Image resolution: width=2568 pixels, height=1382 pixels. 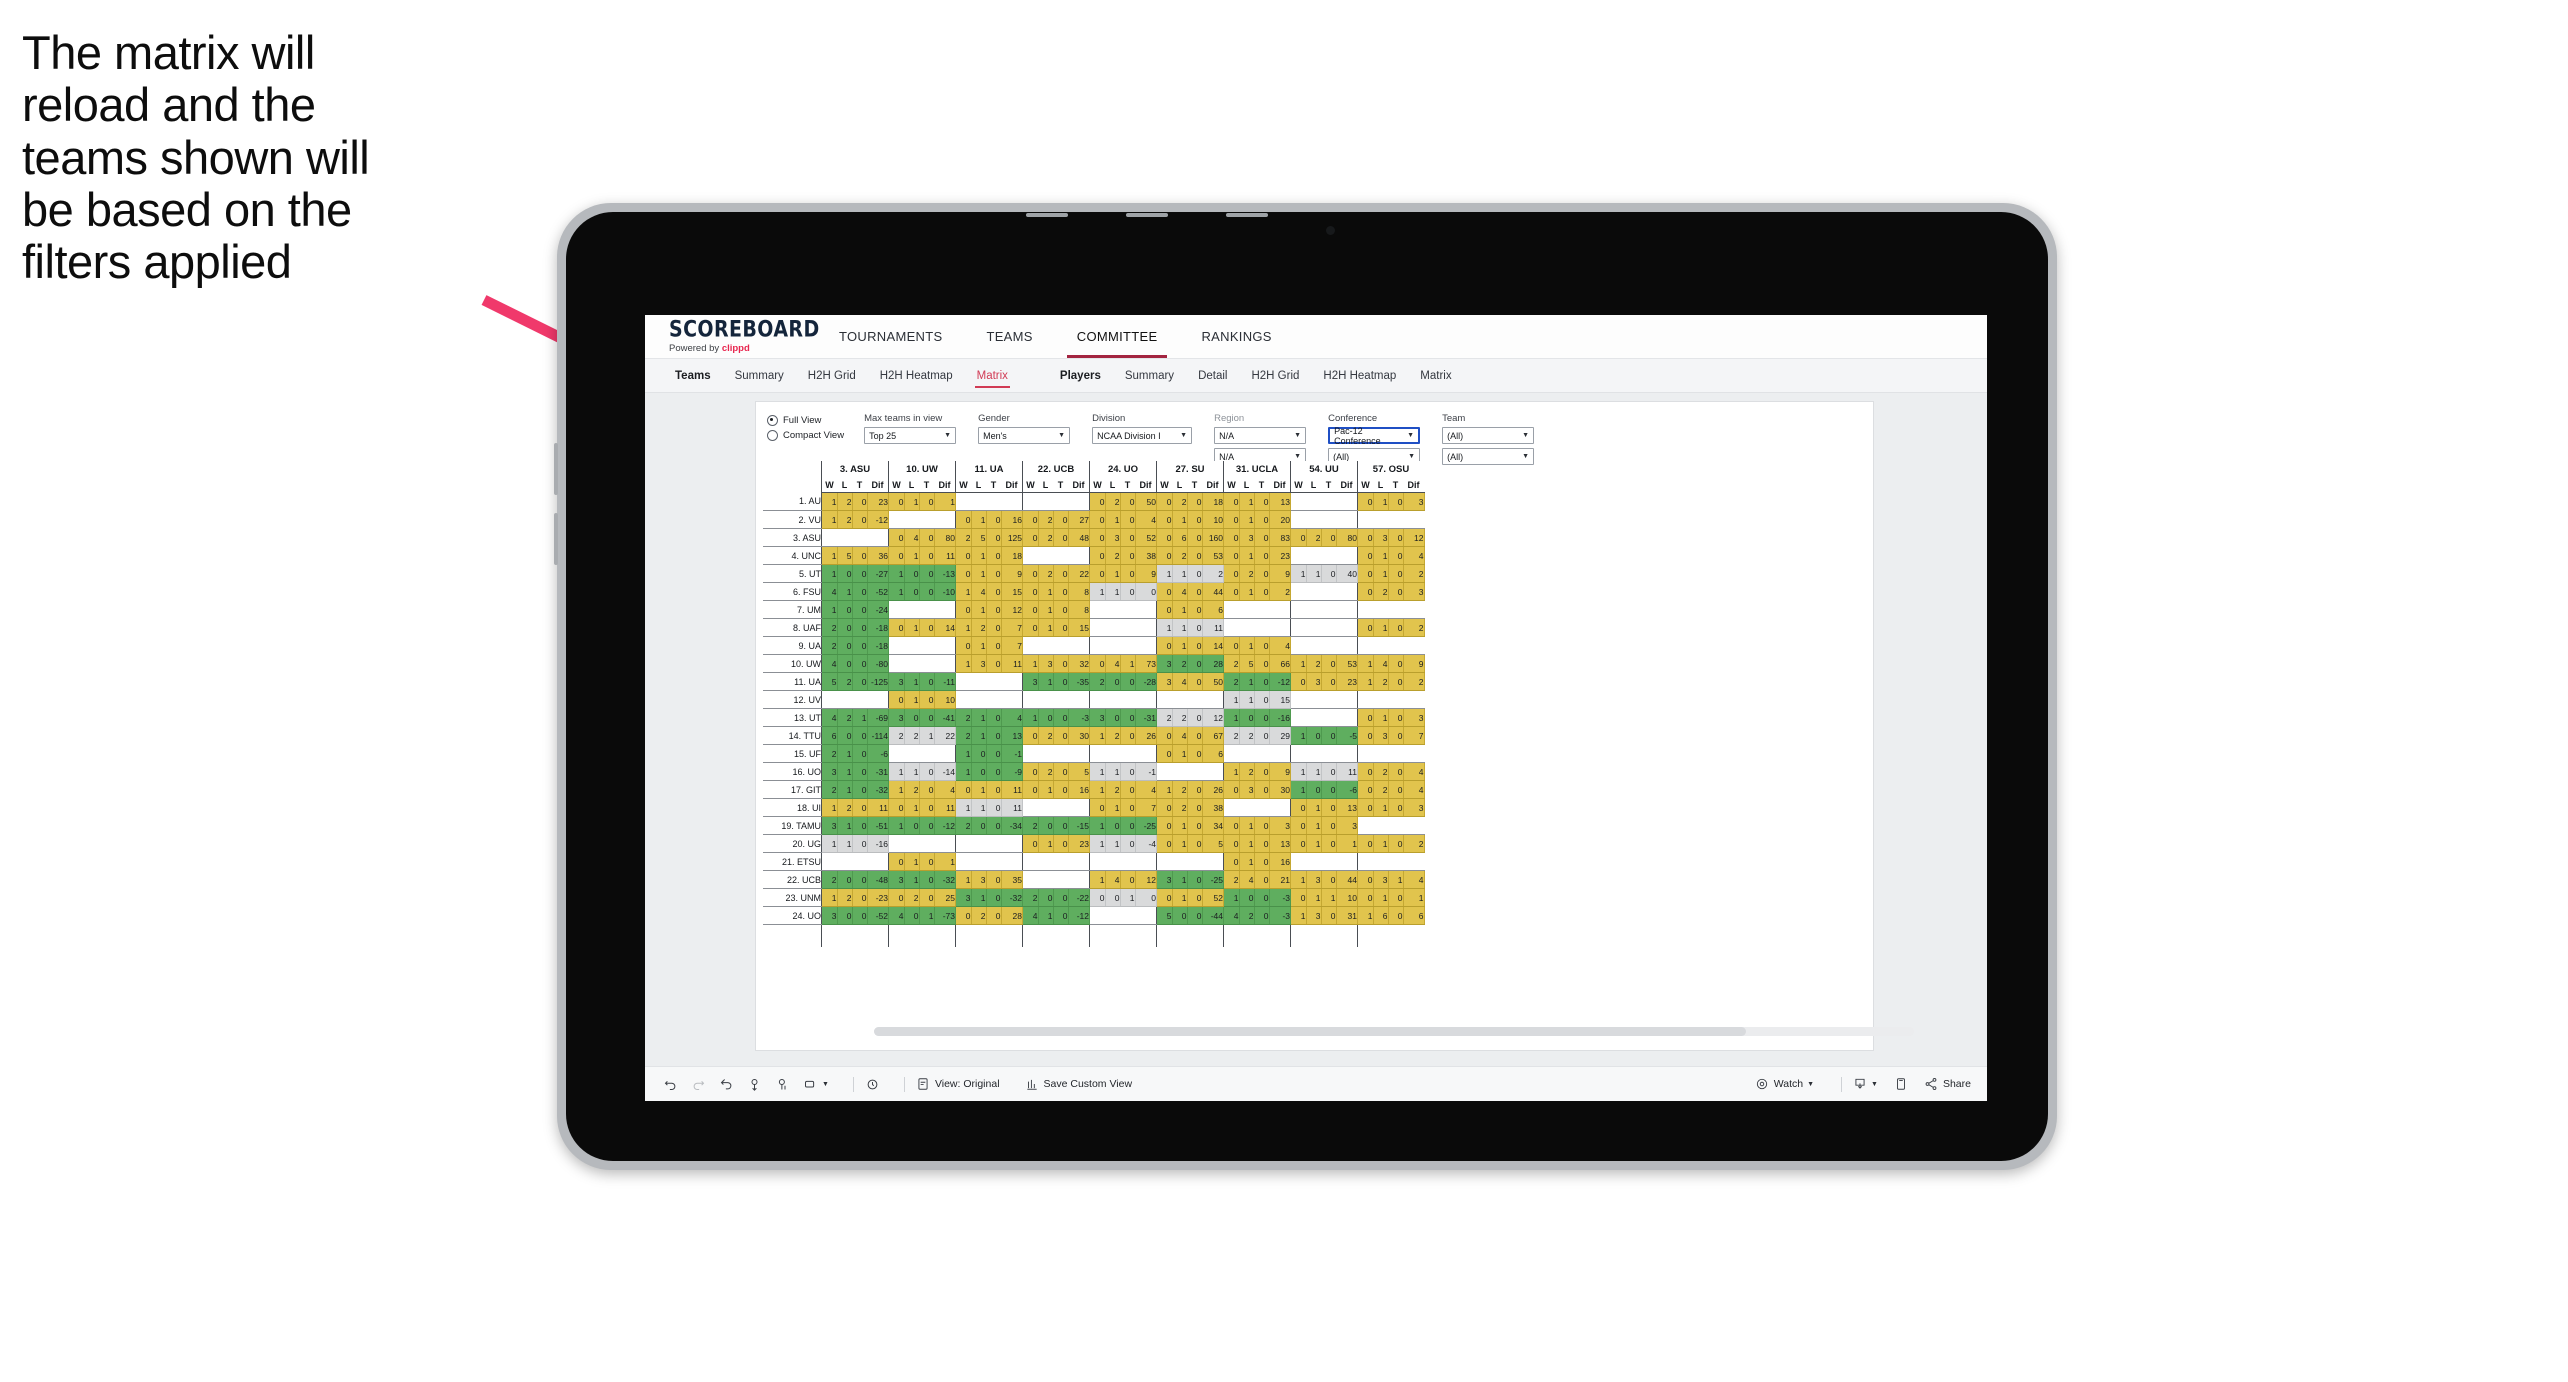 I want to click on matrix-cell: 29, so click(x=1279, y=735).